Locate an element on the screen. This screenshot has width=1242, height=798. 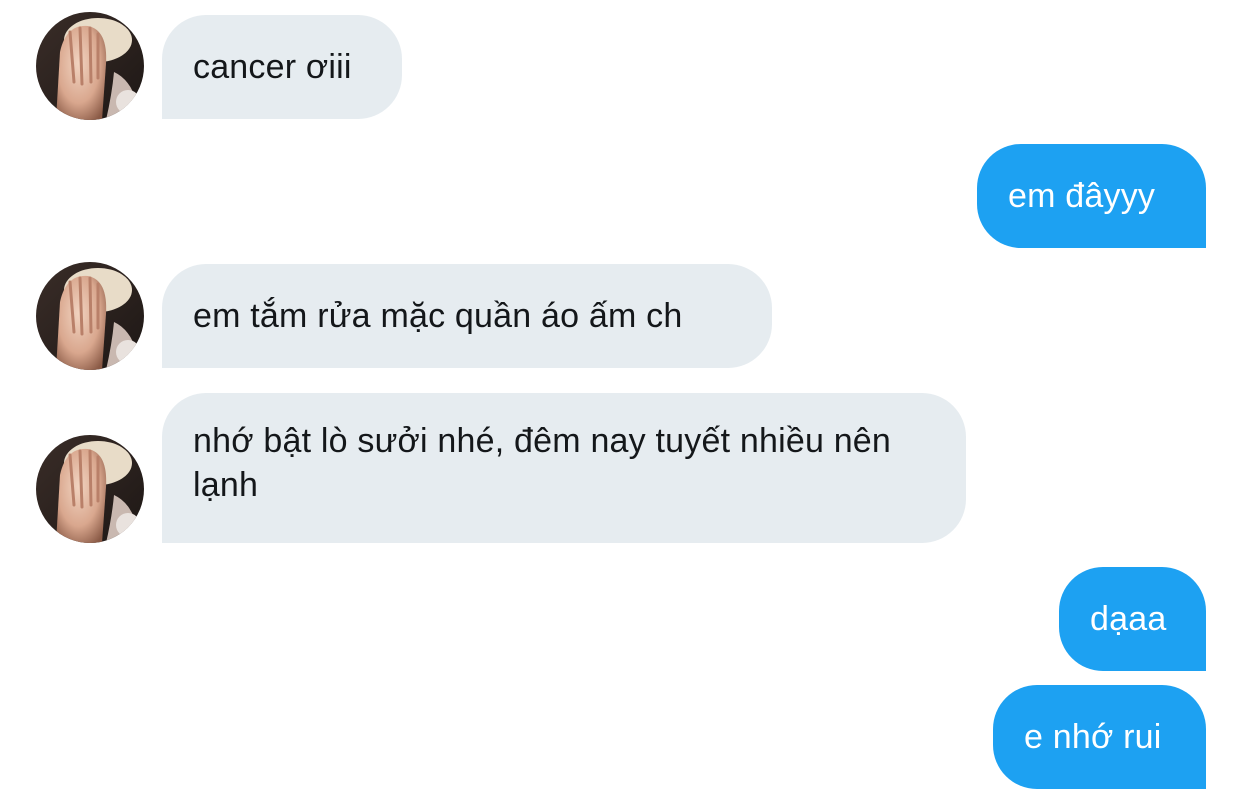
message-text: dạaa is located at coordinates (1128, 619).